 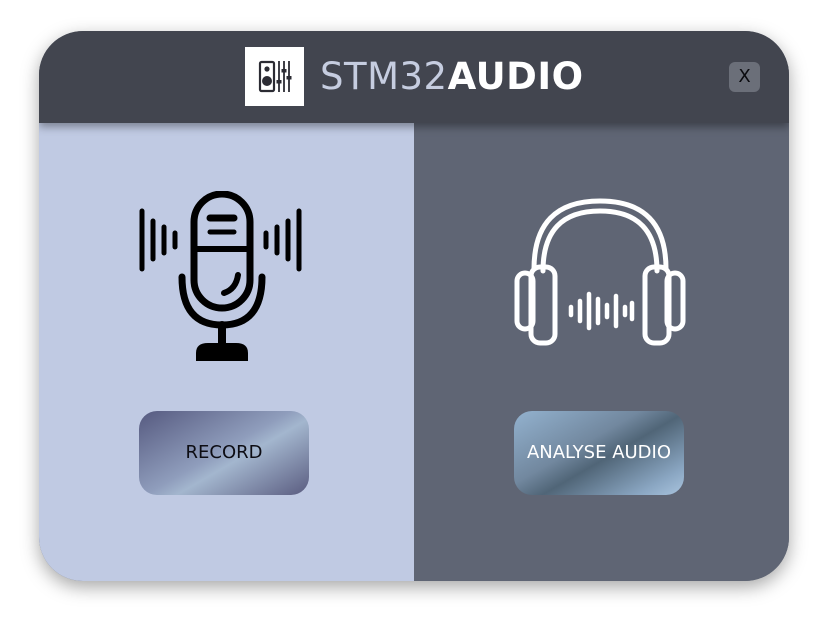 What do you see at coordinates (515, 76) in the screenshot?
I see `app-title-part2: AUDIO` at bounding box center [515, 76].